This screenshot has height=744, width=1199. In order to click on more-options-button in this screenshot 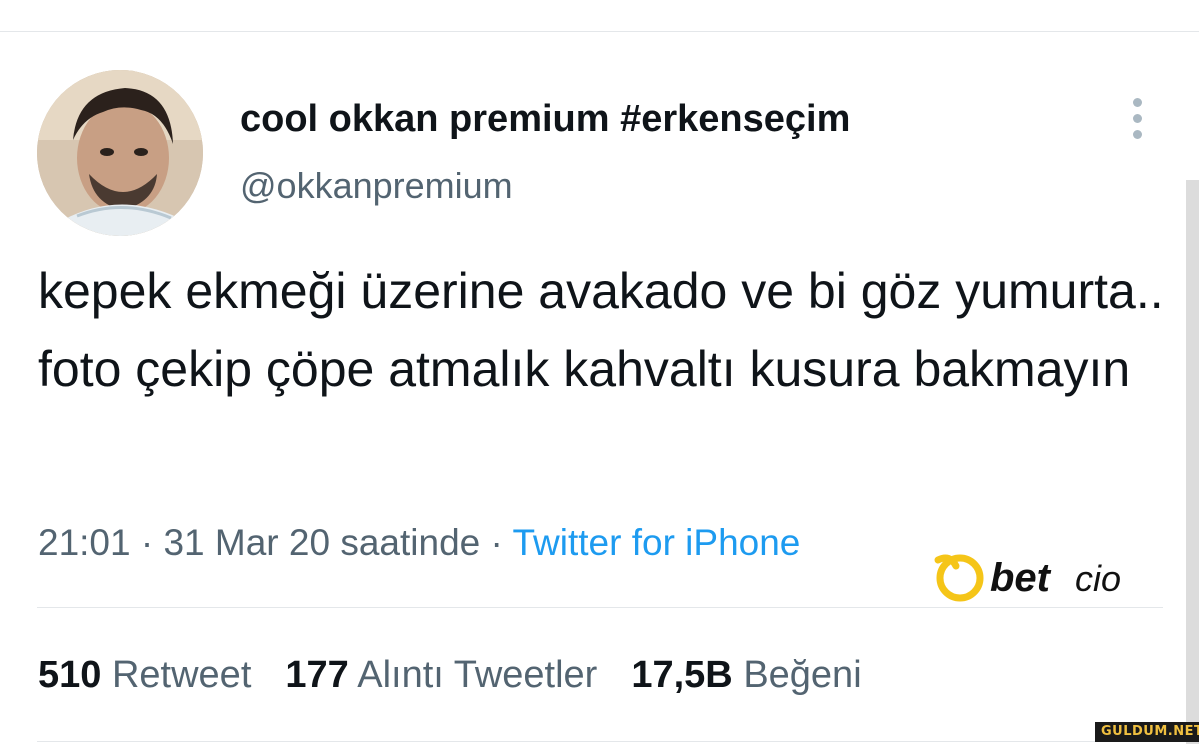, I will do `click(1137, 119)`.